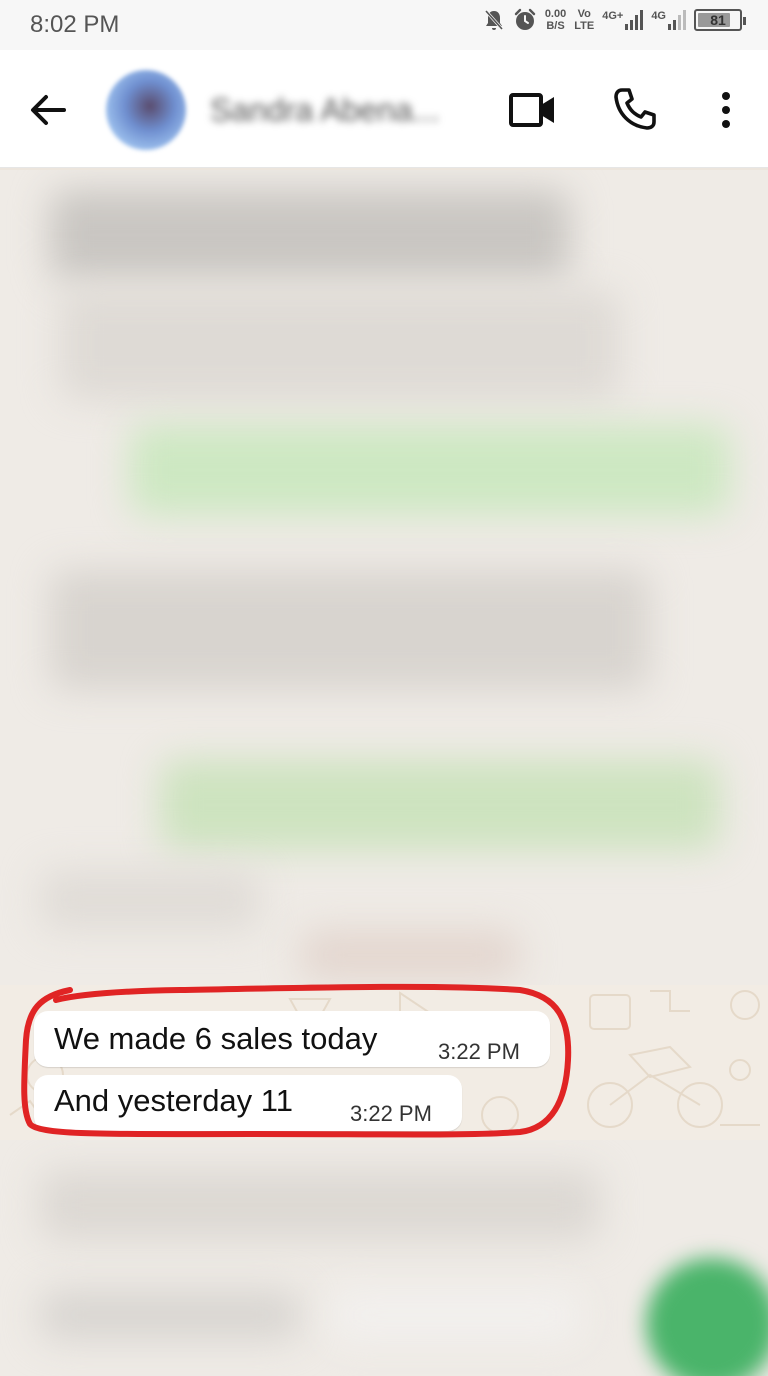  I want to click on battery-level: 81, so click(718, 20).